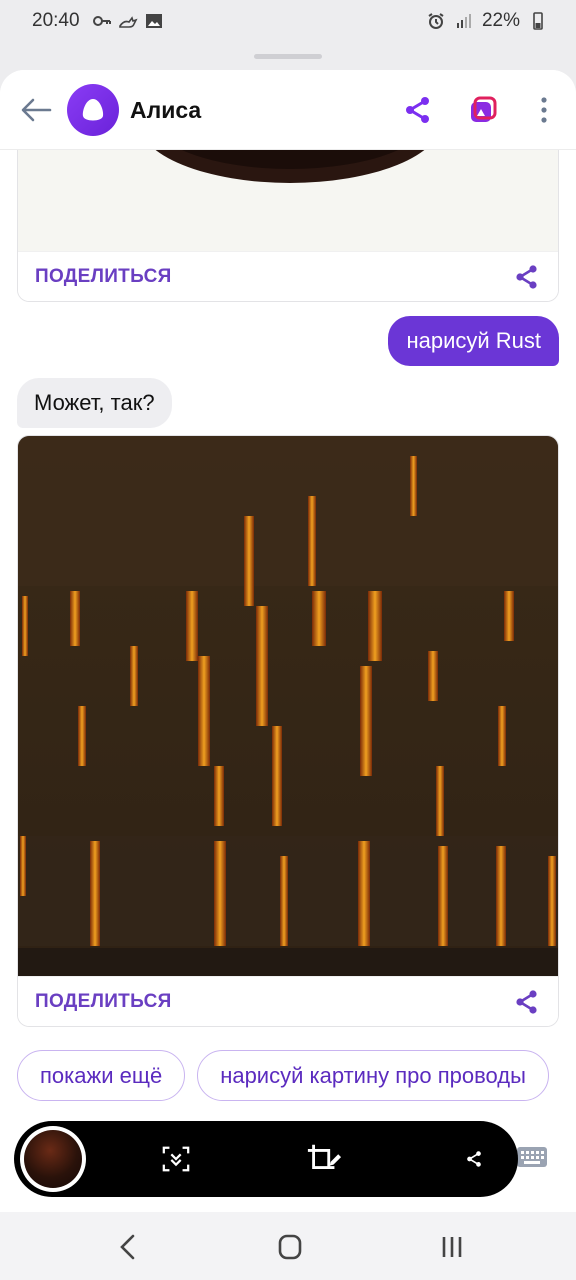 This screenshot has width=576, height=1280. Describe the element at coordinates (53, 1159) in the screenshot. I see `screenshot-thumbnail` at that location.